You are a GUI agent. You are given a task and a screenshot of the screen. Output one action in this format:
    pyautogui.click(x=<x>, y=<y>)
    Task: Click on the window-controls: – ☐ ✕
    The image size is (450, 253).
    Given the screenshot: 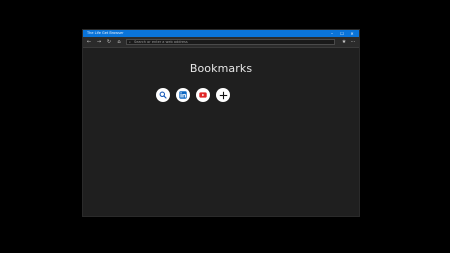 What is the action you would take?
    pyautogui.click(x=342, y=33)
    